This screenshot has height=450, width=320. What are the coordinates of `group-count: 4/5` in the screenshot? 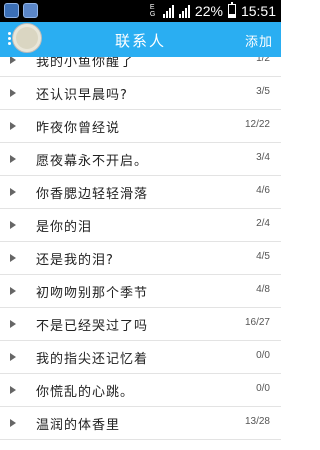 It's located at (263, 256).